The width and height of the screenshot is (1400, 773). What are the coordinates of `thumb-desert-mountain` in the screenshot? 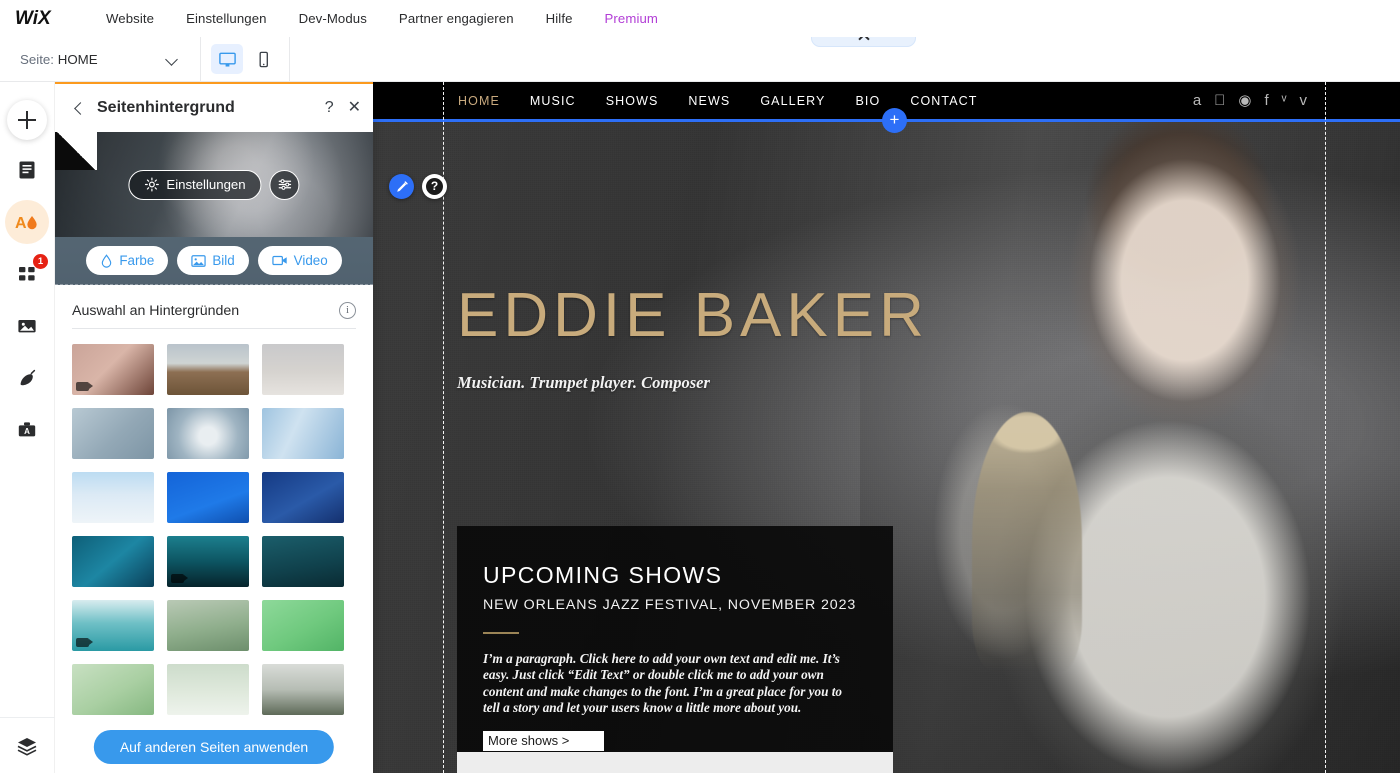 It's located at (208, 369).